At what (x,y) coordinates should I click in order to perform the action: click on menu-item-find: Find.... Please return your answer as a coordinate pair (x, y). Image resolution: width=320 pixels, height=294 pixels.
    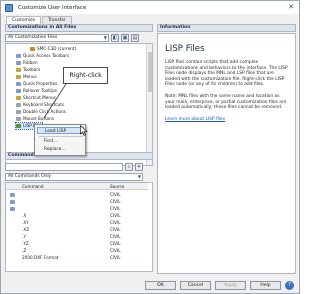
    Looking at the image, I should click on (60, 141).